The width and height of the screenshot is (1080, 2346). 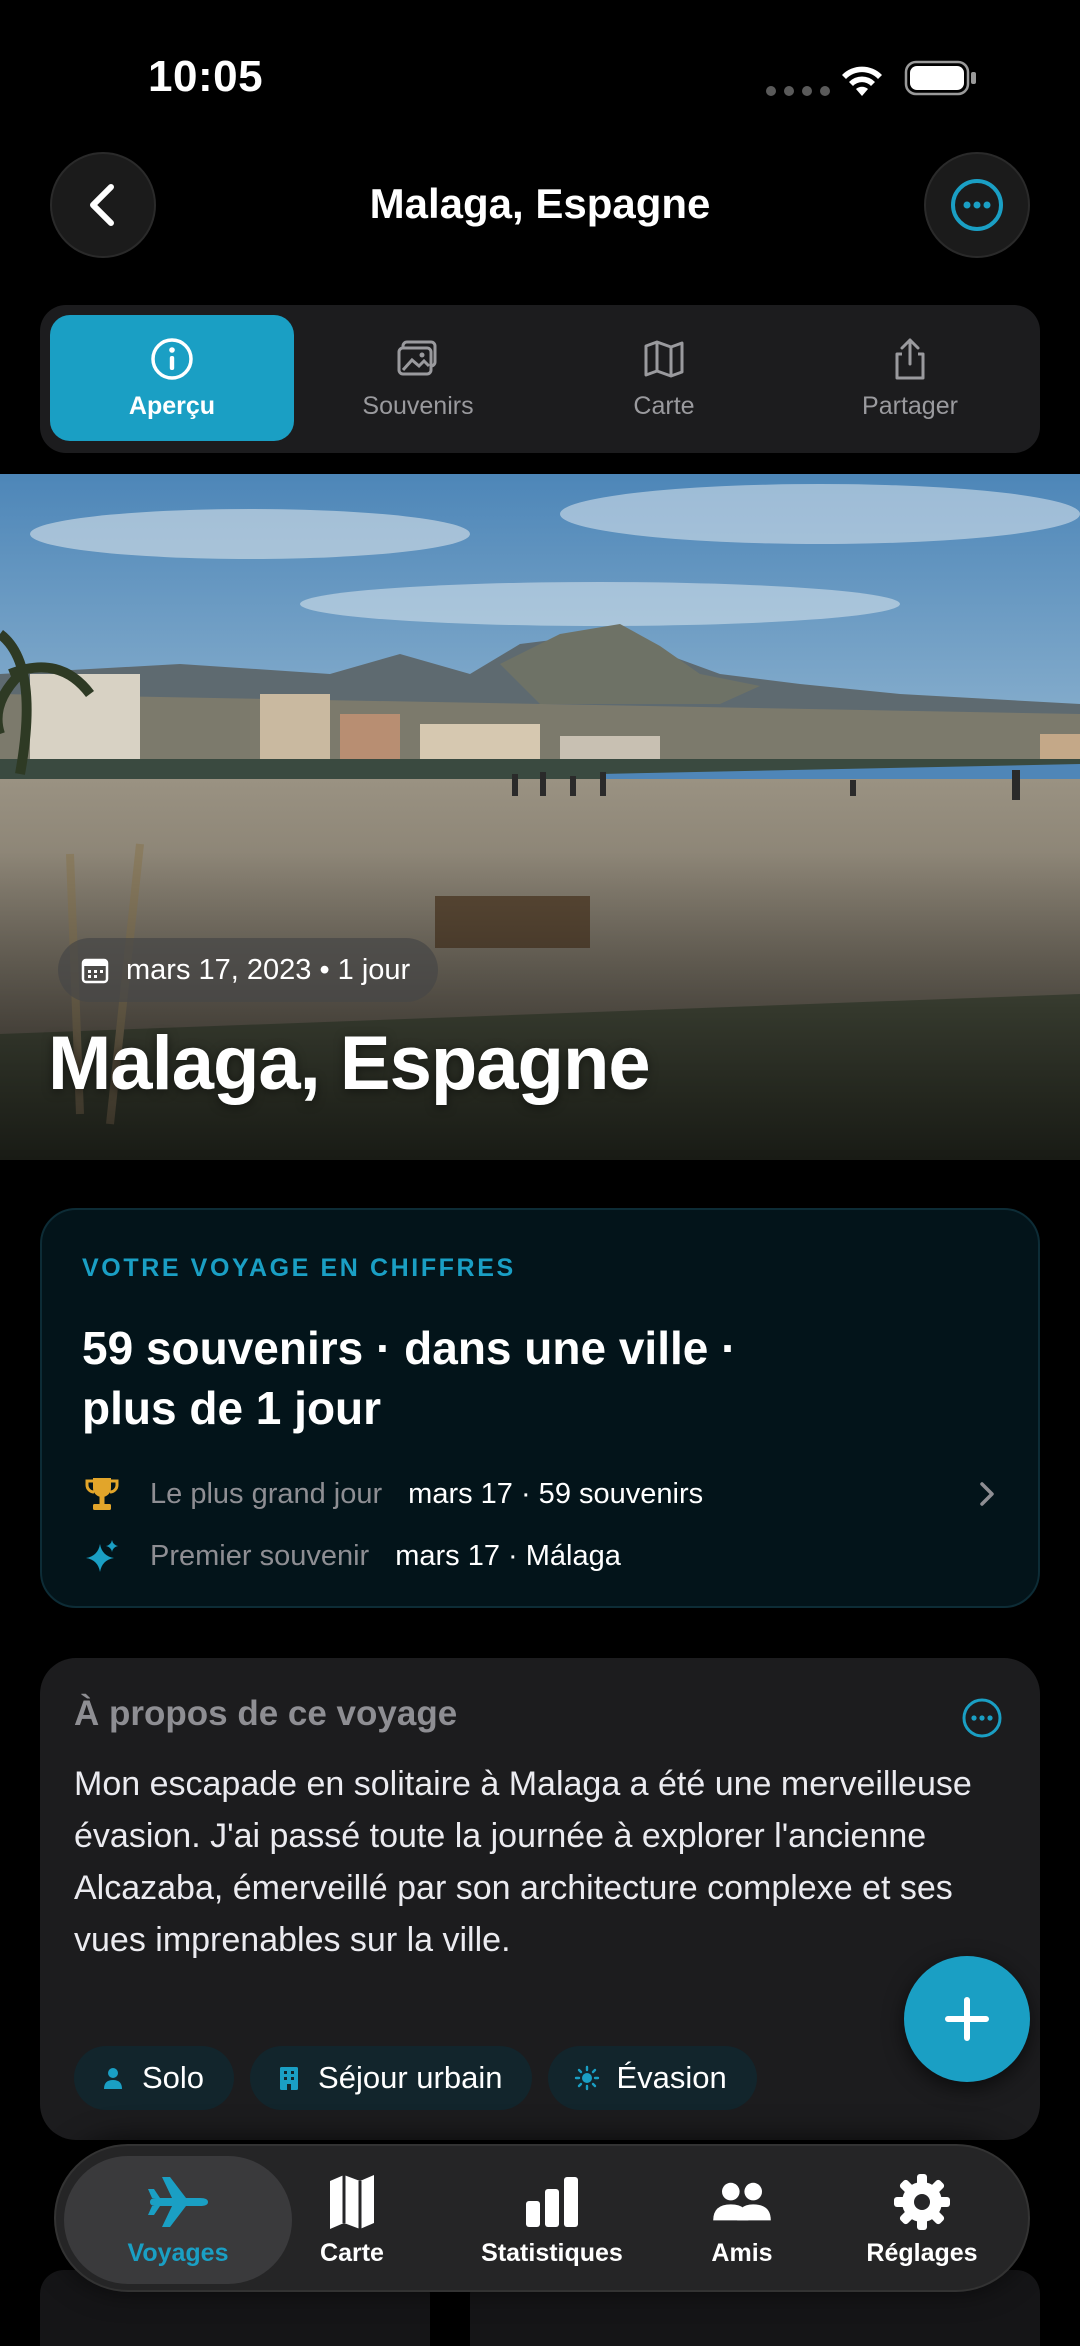 I want to click on plus-icon, so click(x=967, y=2019).